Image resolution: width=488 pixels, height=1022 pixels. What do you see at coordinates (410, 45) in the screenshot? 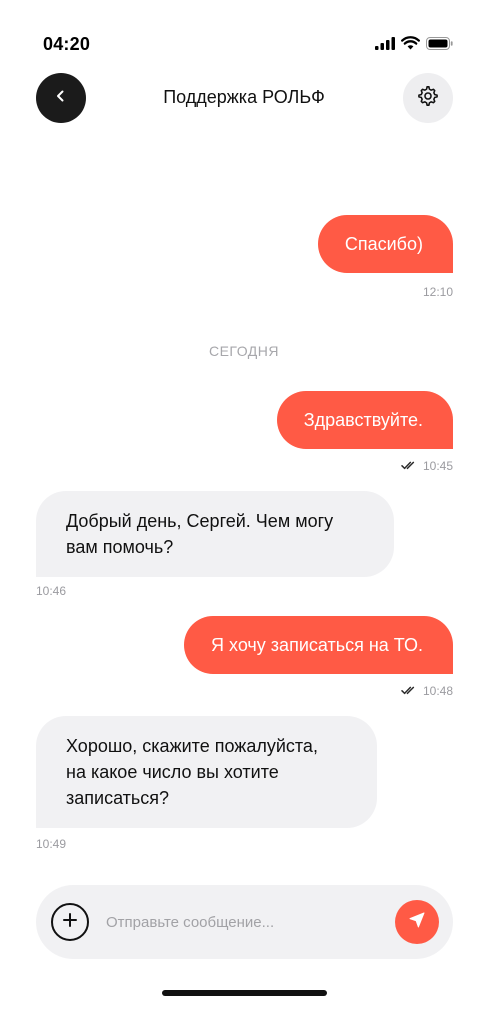
I see `wifi-icon` at bounding box center [410, 45].